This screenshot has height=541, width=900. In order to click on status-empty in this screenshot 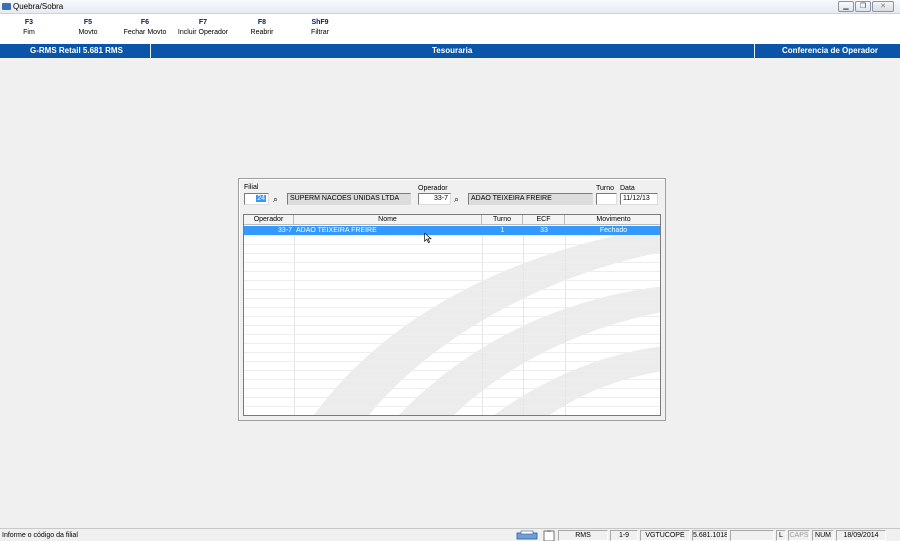, I will do `click(752, 535)`.